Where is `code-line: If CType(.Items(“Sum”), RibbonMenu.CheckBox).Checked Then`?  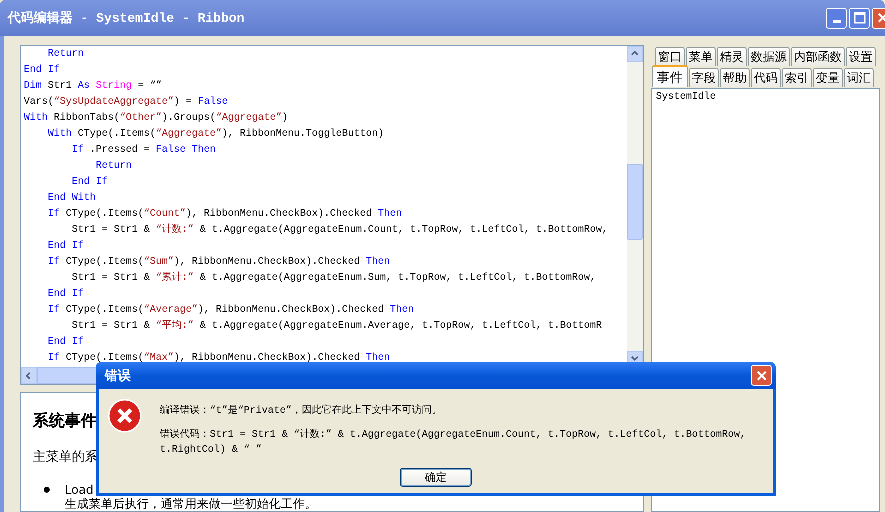 code-line: If CType(.Items(“Sum”), RibbonMenu.CheckBox).Checked Then is located at coordinates (219, 263).